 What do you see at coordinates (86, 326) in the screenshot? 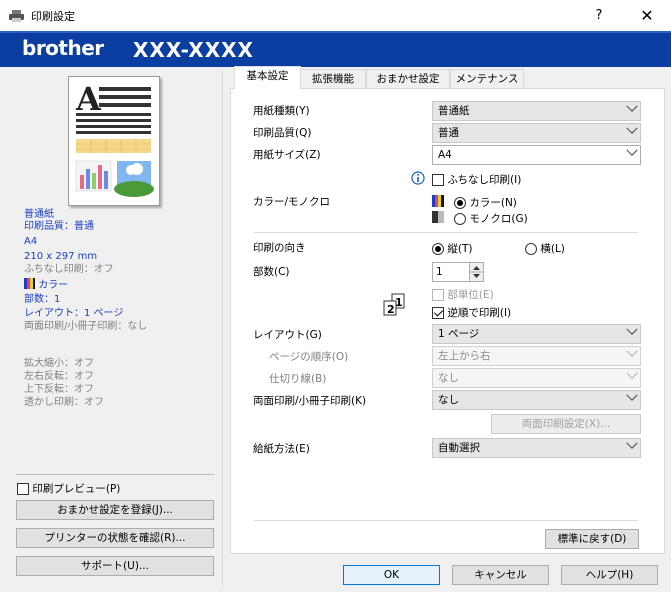
I see `summary-duplex: 両面印刷/小冊子印刷：なし` at bounding box center [86, 326].